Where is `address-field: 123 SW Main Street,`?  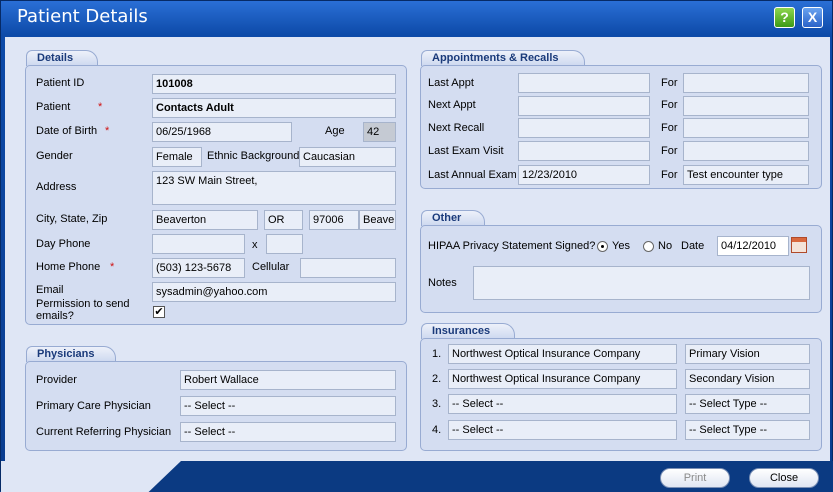 address-field: 123 SW Main Street, is located at coordinates (274, 188).